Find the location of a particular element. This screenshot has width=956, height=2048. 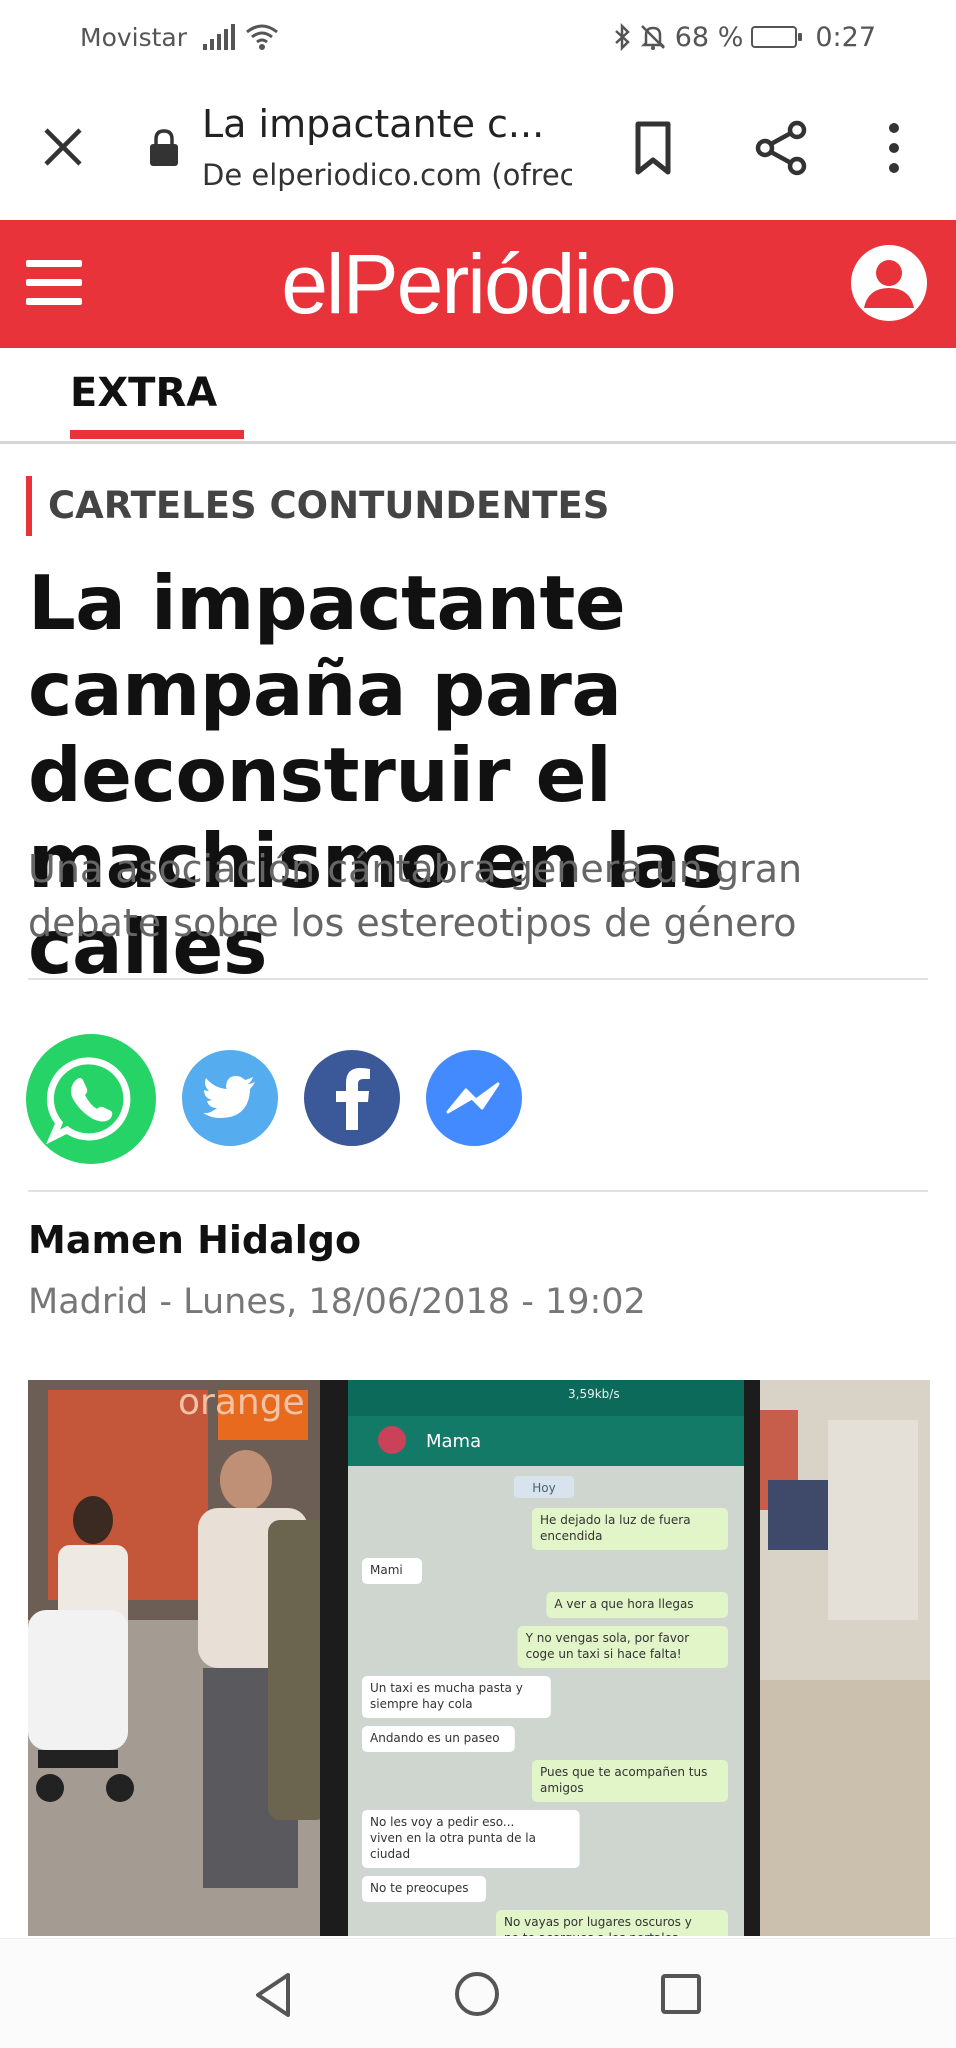

chat-message-text: A ver a que hora llegas is located at coordinates (623, 1604).